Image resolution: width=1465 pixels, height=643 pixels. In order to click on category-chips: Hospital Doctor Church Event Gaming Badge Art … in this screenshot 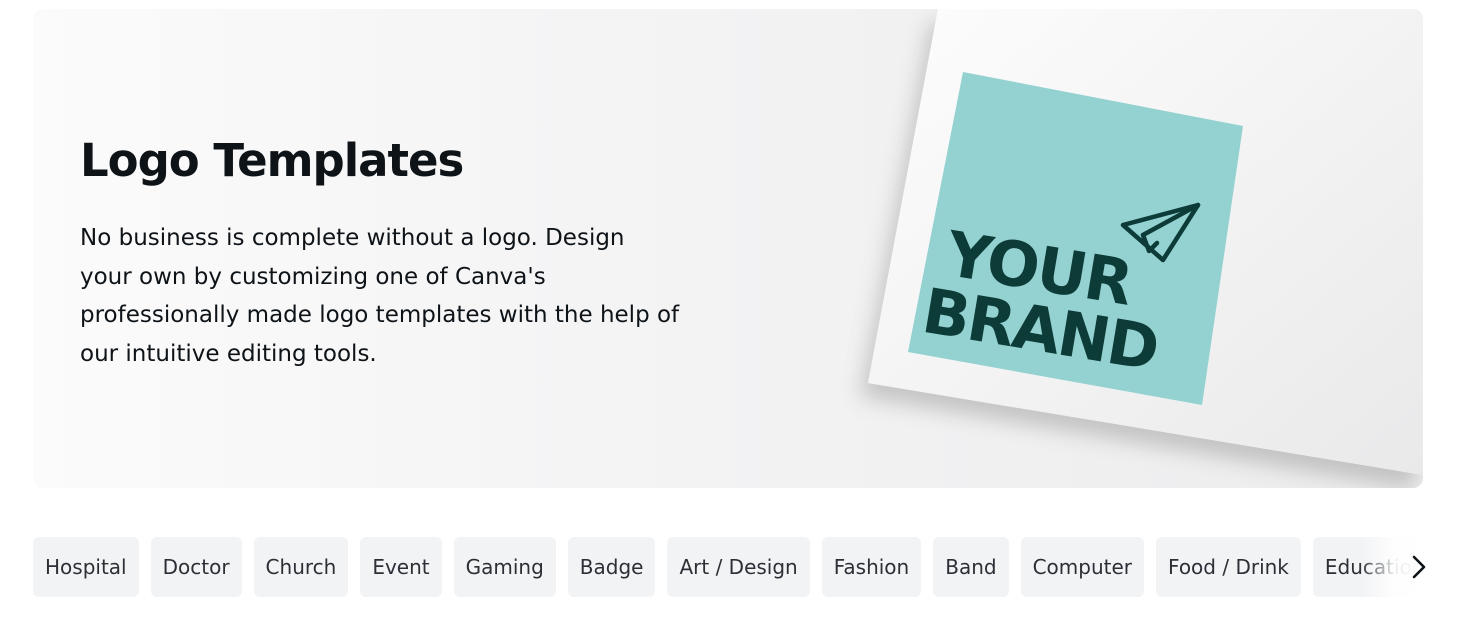, I will do `click(728, 567)`.